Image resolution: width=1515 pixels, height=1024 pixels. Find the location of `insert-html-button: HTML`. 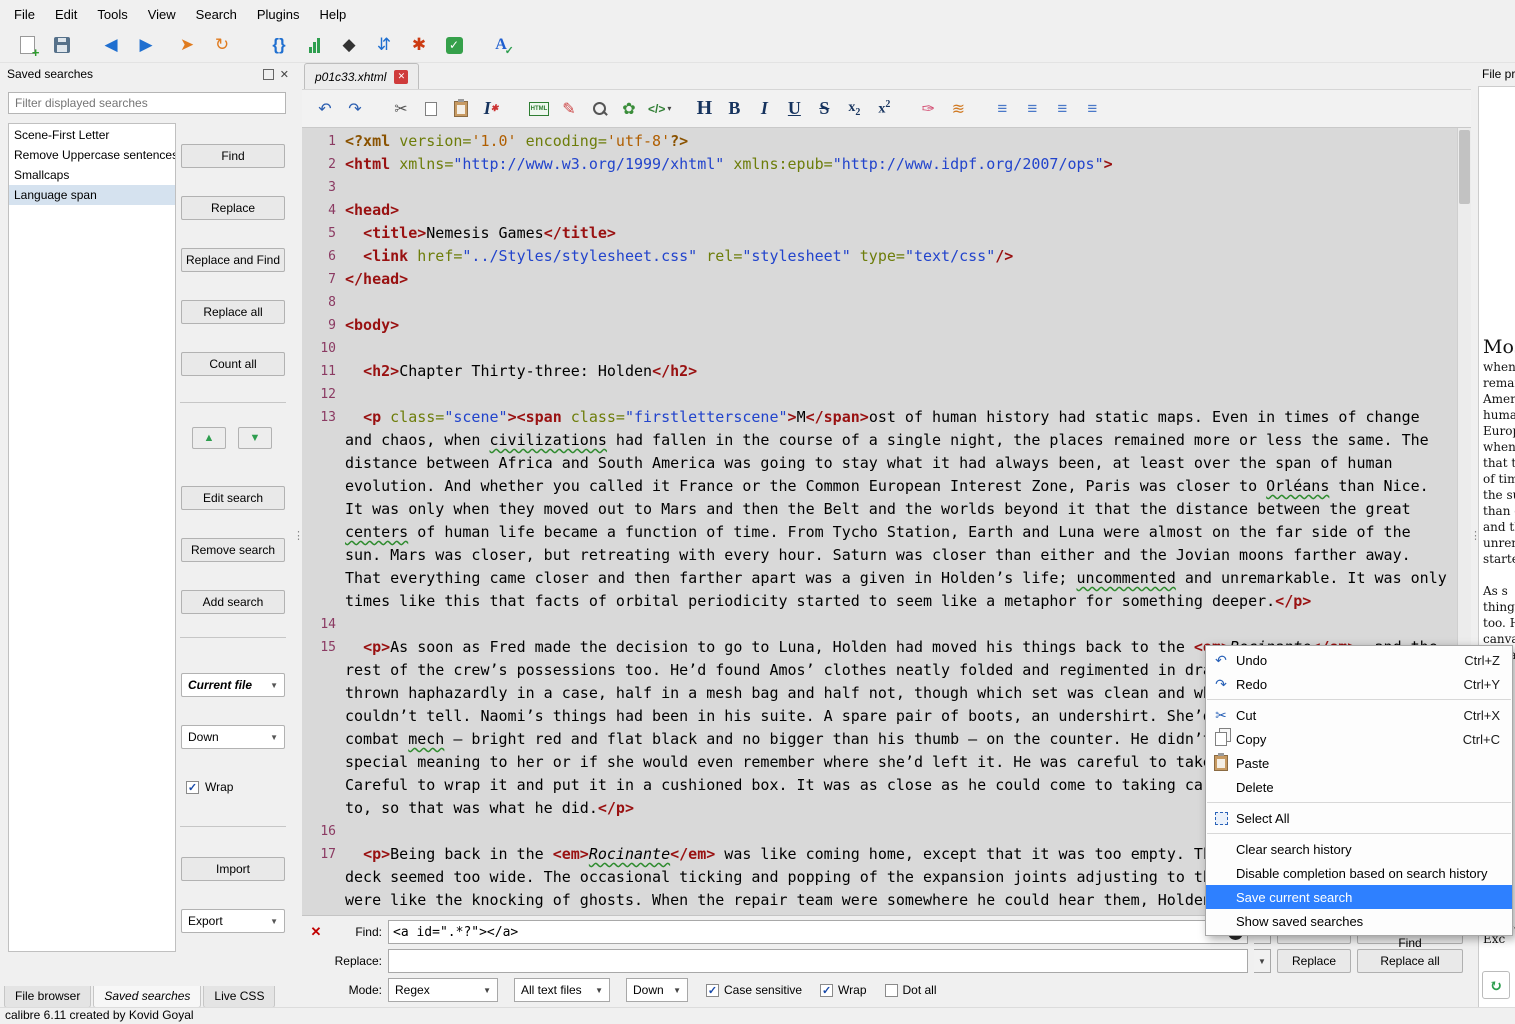

insert-html-button: HTML is located at coordinates (539, 109).